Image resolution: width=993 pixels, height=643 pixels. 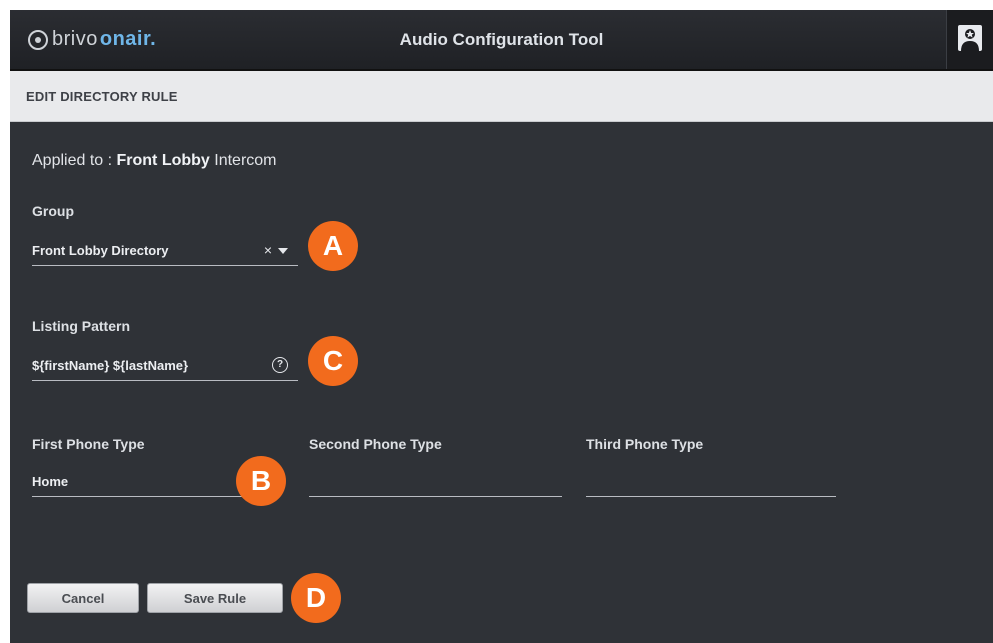 I want to click on callout-a: A, so click(x=333, y=246).